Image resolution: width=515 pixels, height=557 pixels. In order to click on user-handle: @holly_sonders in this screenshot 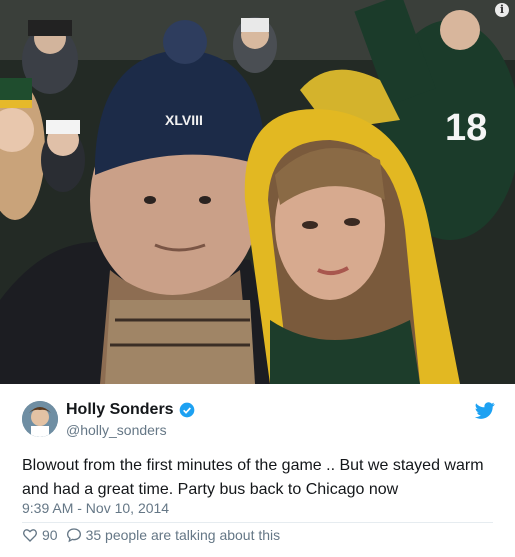, I will do `click(116, 430)`.